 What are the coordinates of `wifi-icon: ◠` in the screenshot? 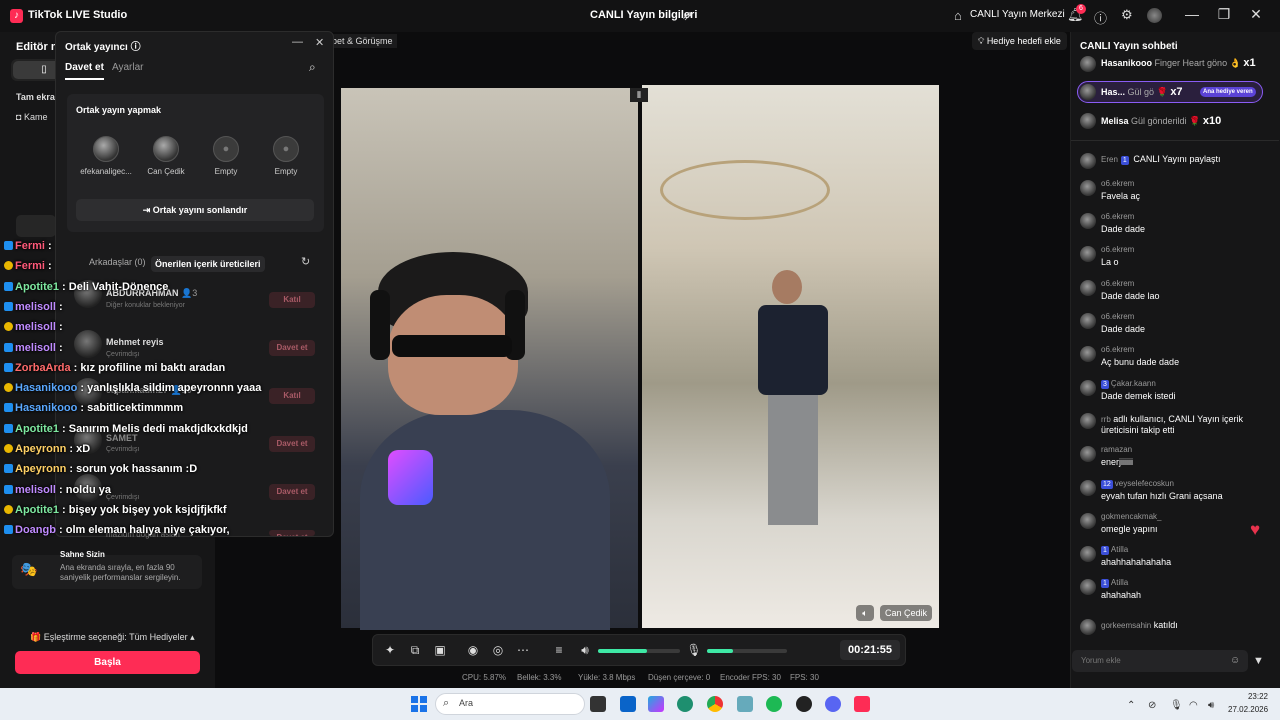 It's located at (1193, 705).